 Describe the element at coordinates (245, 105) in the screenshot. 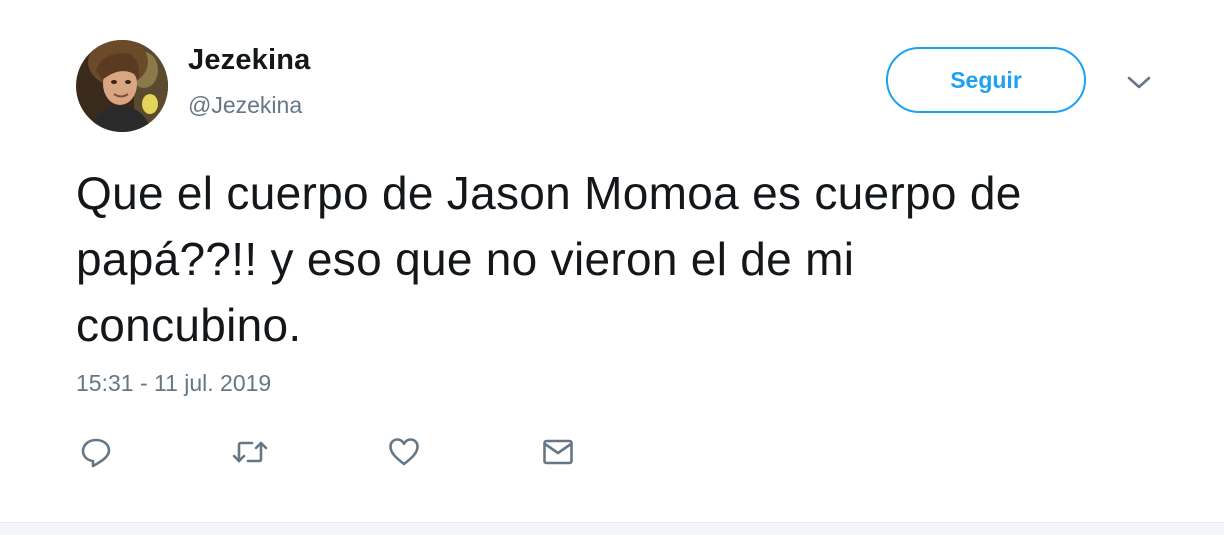

I see `author-handle: @Jezekina` at that location.